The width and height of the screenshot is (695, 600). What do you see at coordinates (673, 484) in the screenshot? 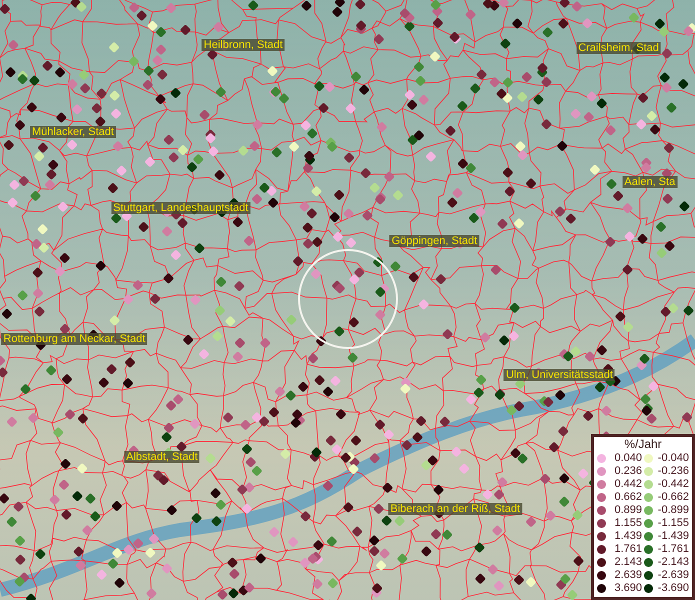
I see `legend-value: -0.442` at bounding box center [673, 484].